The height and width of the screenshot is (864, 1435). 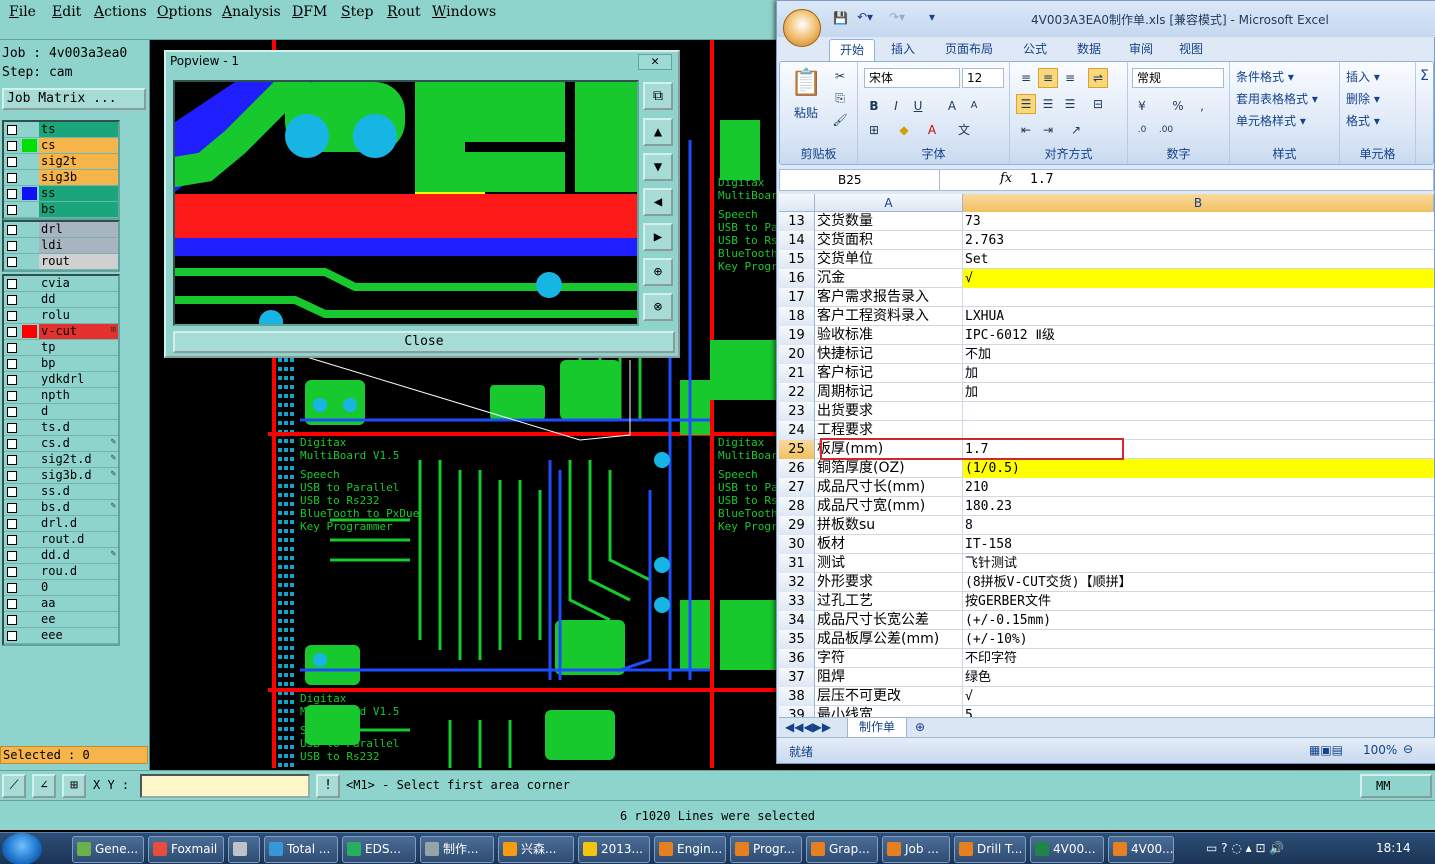 I want to click on quick-access-save-icon: 💾, so click(x=840, y=18).